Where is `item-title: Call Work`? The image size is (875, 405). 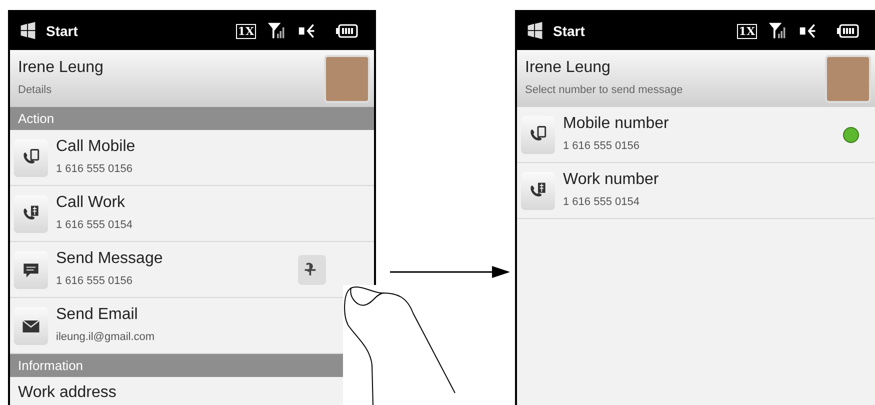
item-title: Call Work is located at coordinates (91, 203).